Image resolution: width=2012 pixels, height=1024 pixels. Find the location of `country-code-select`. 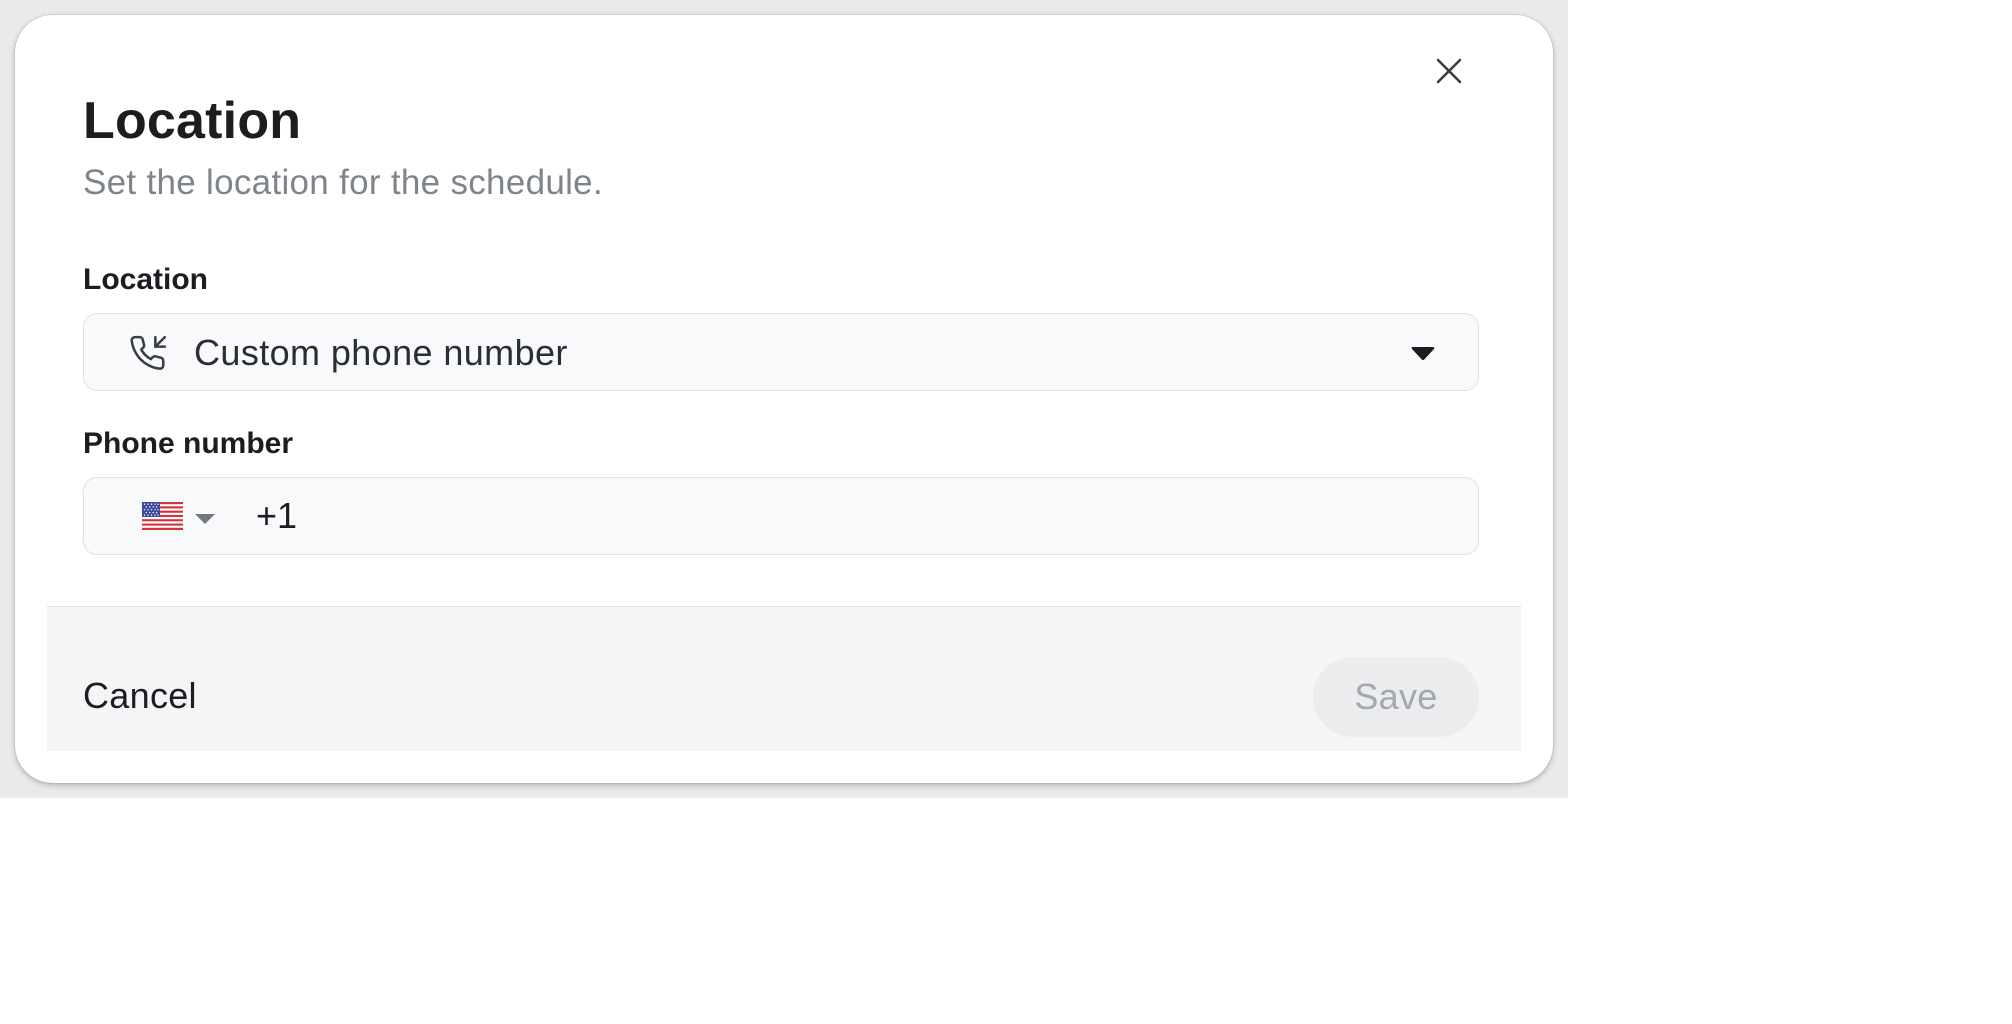

country-code-select is located at coordinates (182, 518).